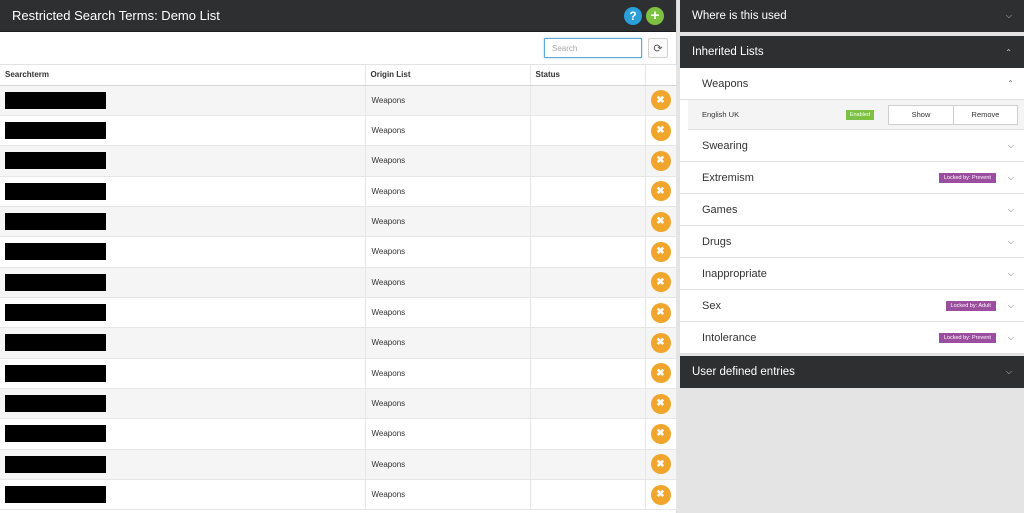 The height and width of the screenshot is (513, 1024). Describe the element at coordinates (711, 305) in the screenshot. I see `list-item-label: Sex` at that location.